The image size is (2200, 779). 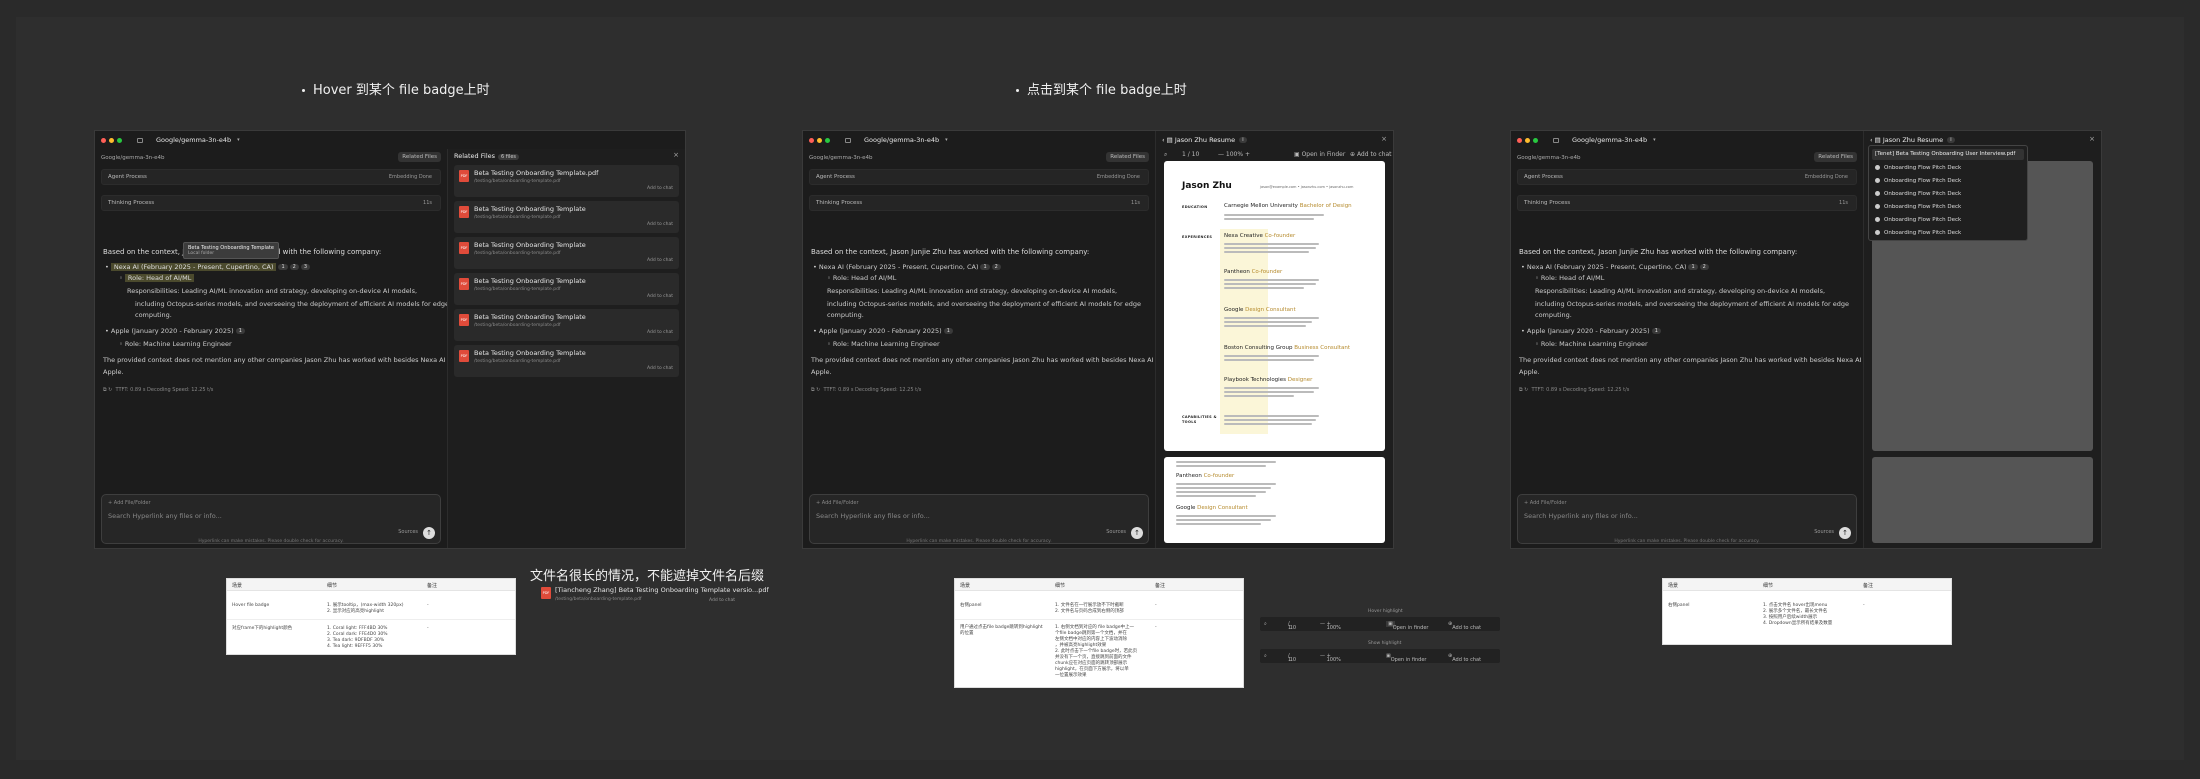 What do you see at coordinates (1673, 586) in the screenshot?
I see `header-scene: 场景` at bounding box center [1673, 586].